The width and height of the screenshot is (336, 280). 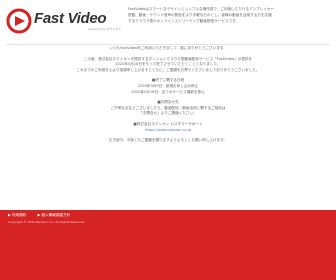 What do you see at coordinates (168, 140) in the screenshot?
I see `closing-line: 引き続き、今後ともご愛顧を賜りますようよろしくお願い申し上げます。` at bounding box center [168, 140].